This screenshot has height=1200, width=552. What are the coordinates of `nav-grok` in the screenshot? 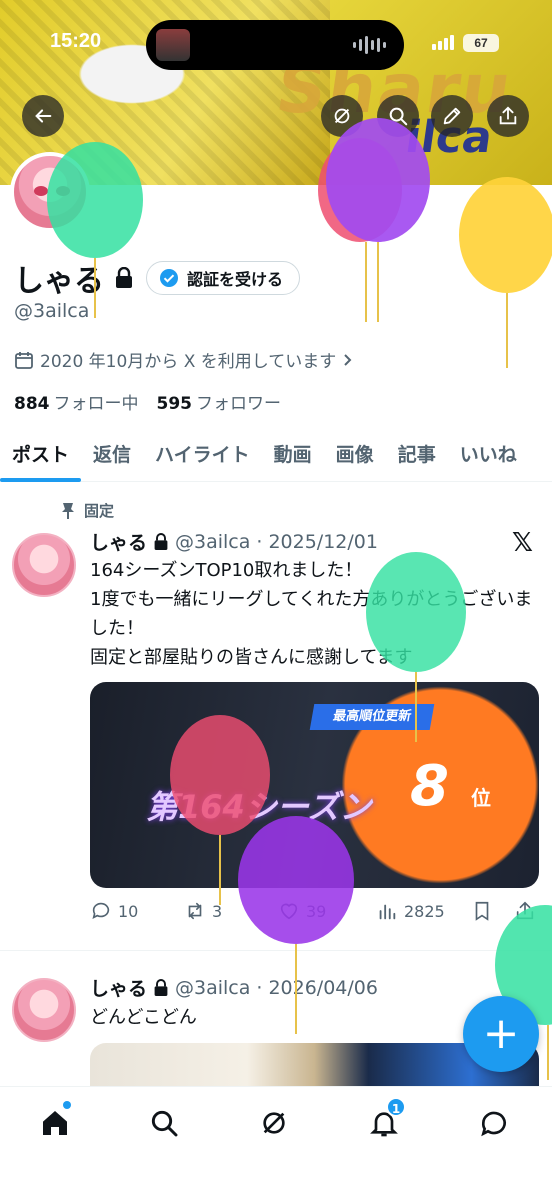 It's located at (274, 1123).